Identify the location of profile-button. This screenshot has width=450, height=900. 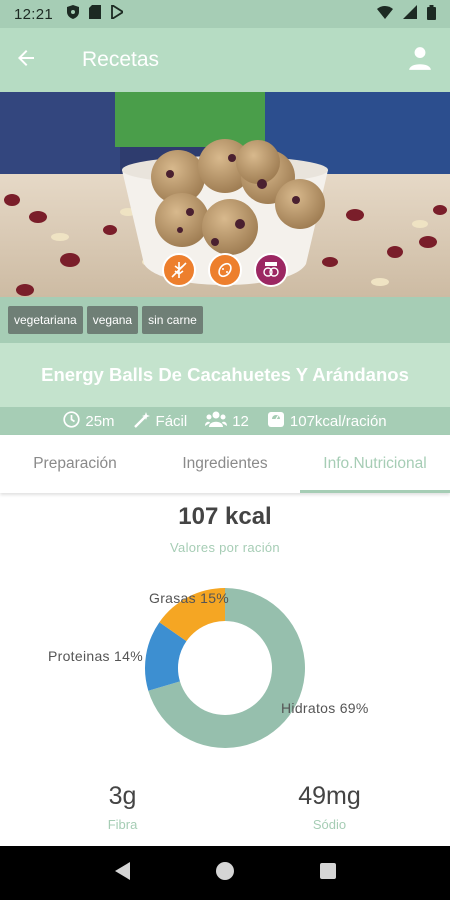
(420, 60).